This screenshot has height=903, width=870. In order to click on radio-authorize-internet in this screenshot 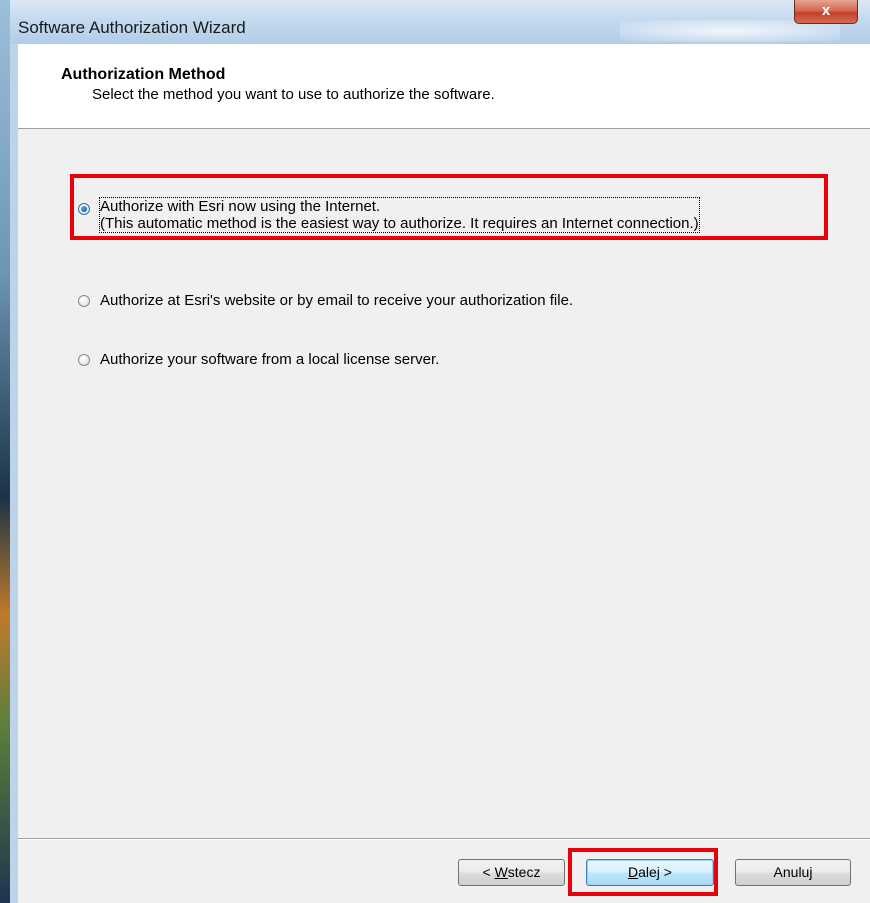, I will do `click(84, 209)`.